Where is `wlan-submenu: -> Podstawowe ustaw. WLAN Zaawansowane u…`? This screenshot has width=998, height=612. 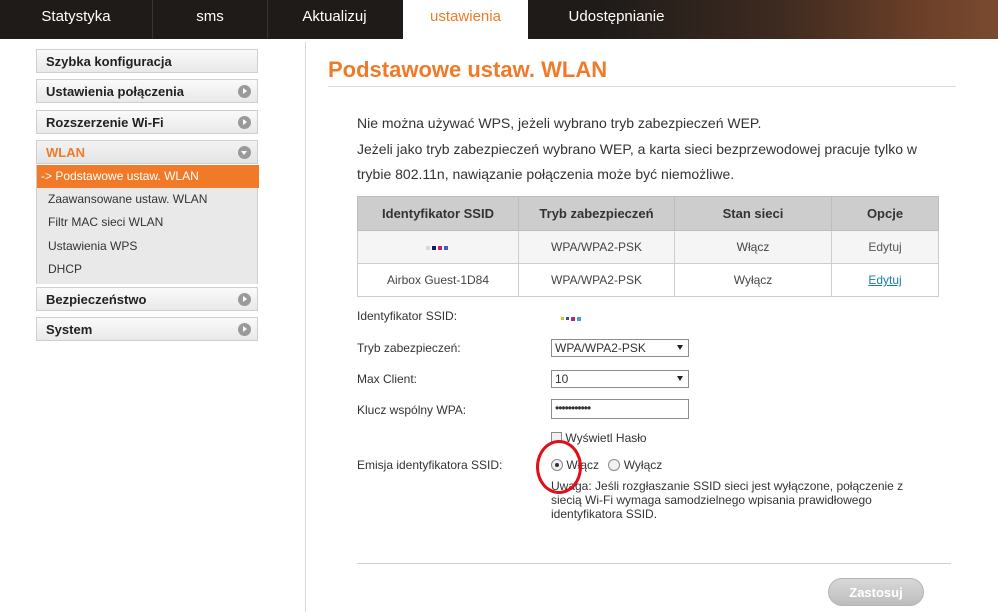 wlan-submenu: -> Podstawowe ustaw. WLAN Zaawansowane u… is located at coordinates (147, 224).